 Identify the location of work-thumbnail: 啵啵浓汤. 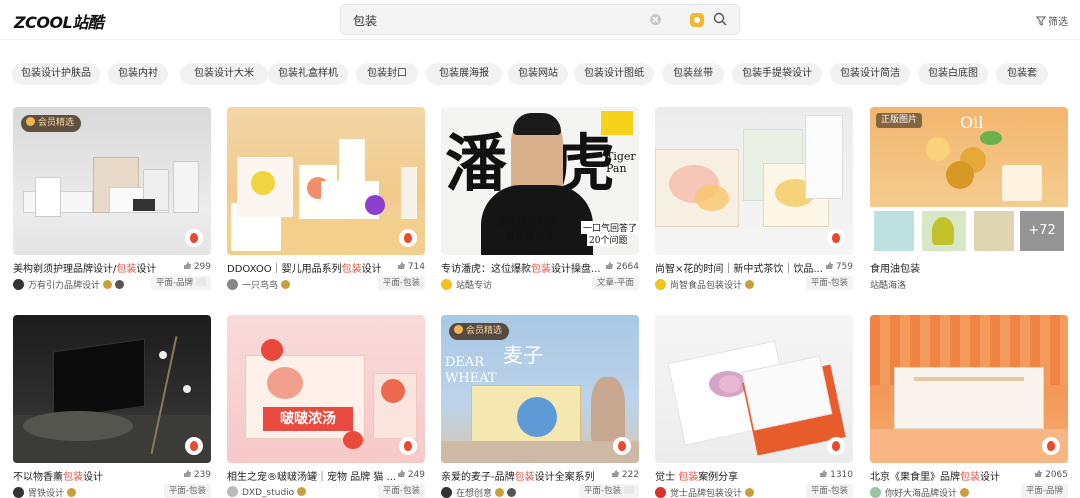
(326, 389).